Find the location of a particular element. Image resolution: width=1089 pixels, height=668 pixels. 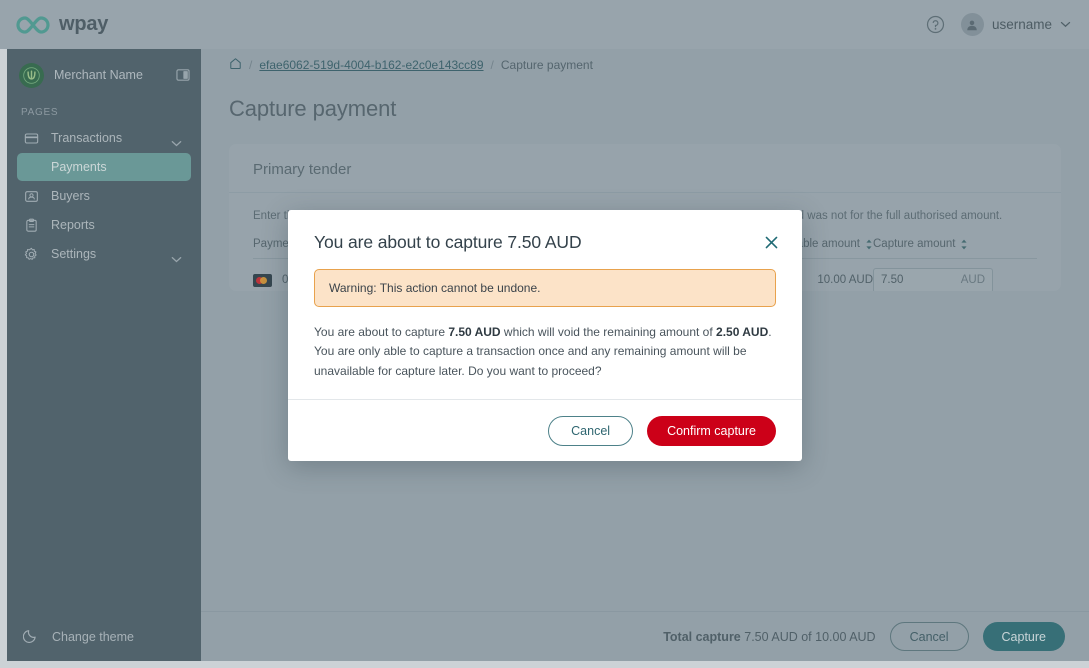

modal-footer: Cancel Confirm capture is located at coordinates (545, 430).